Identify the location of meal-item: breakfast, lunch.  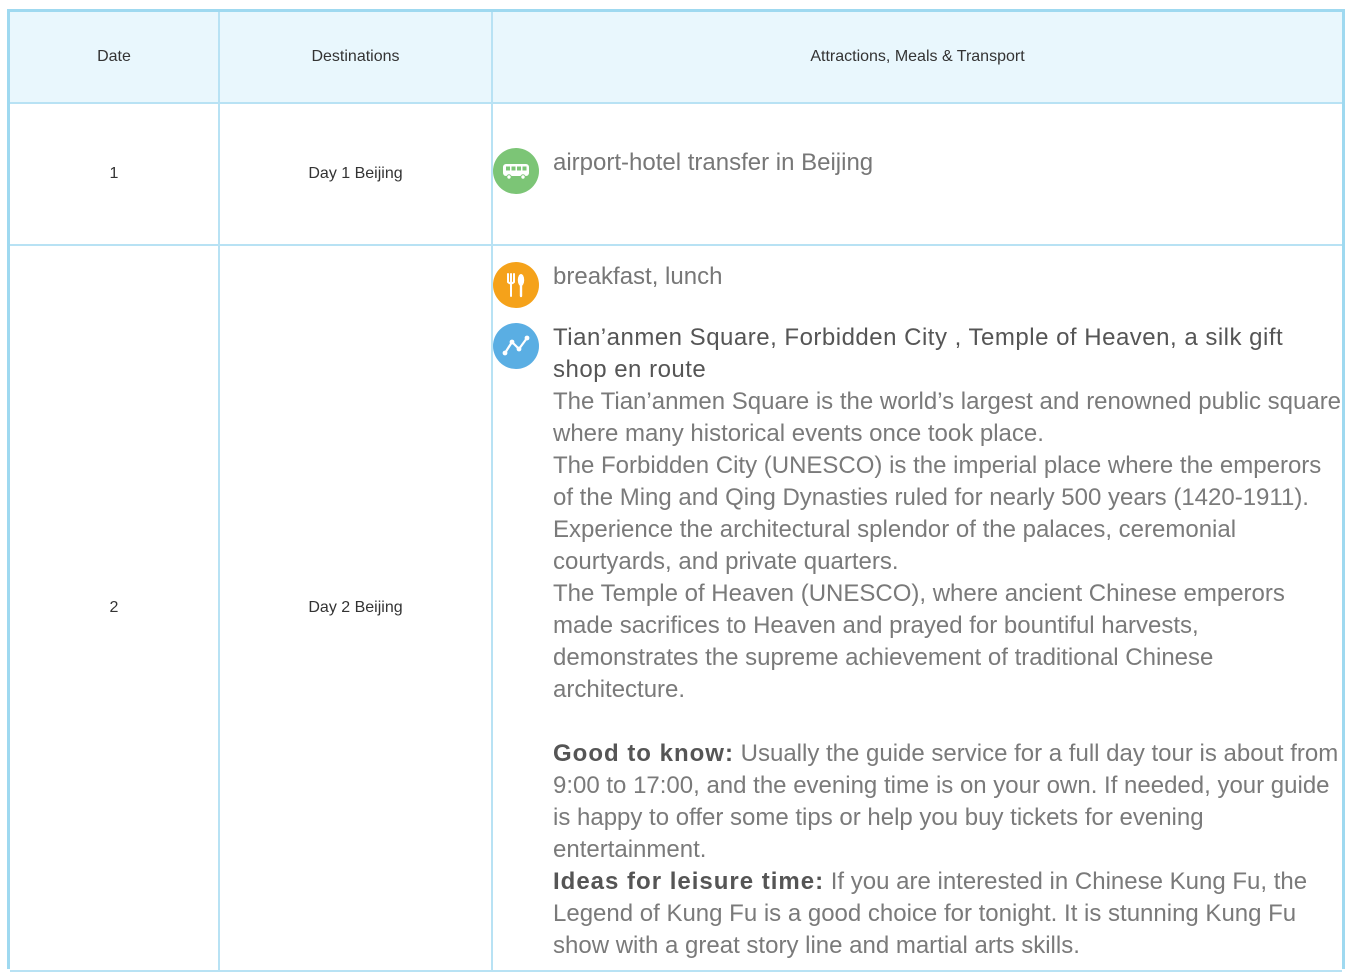
(917, 284).